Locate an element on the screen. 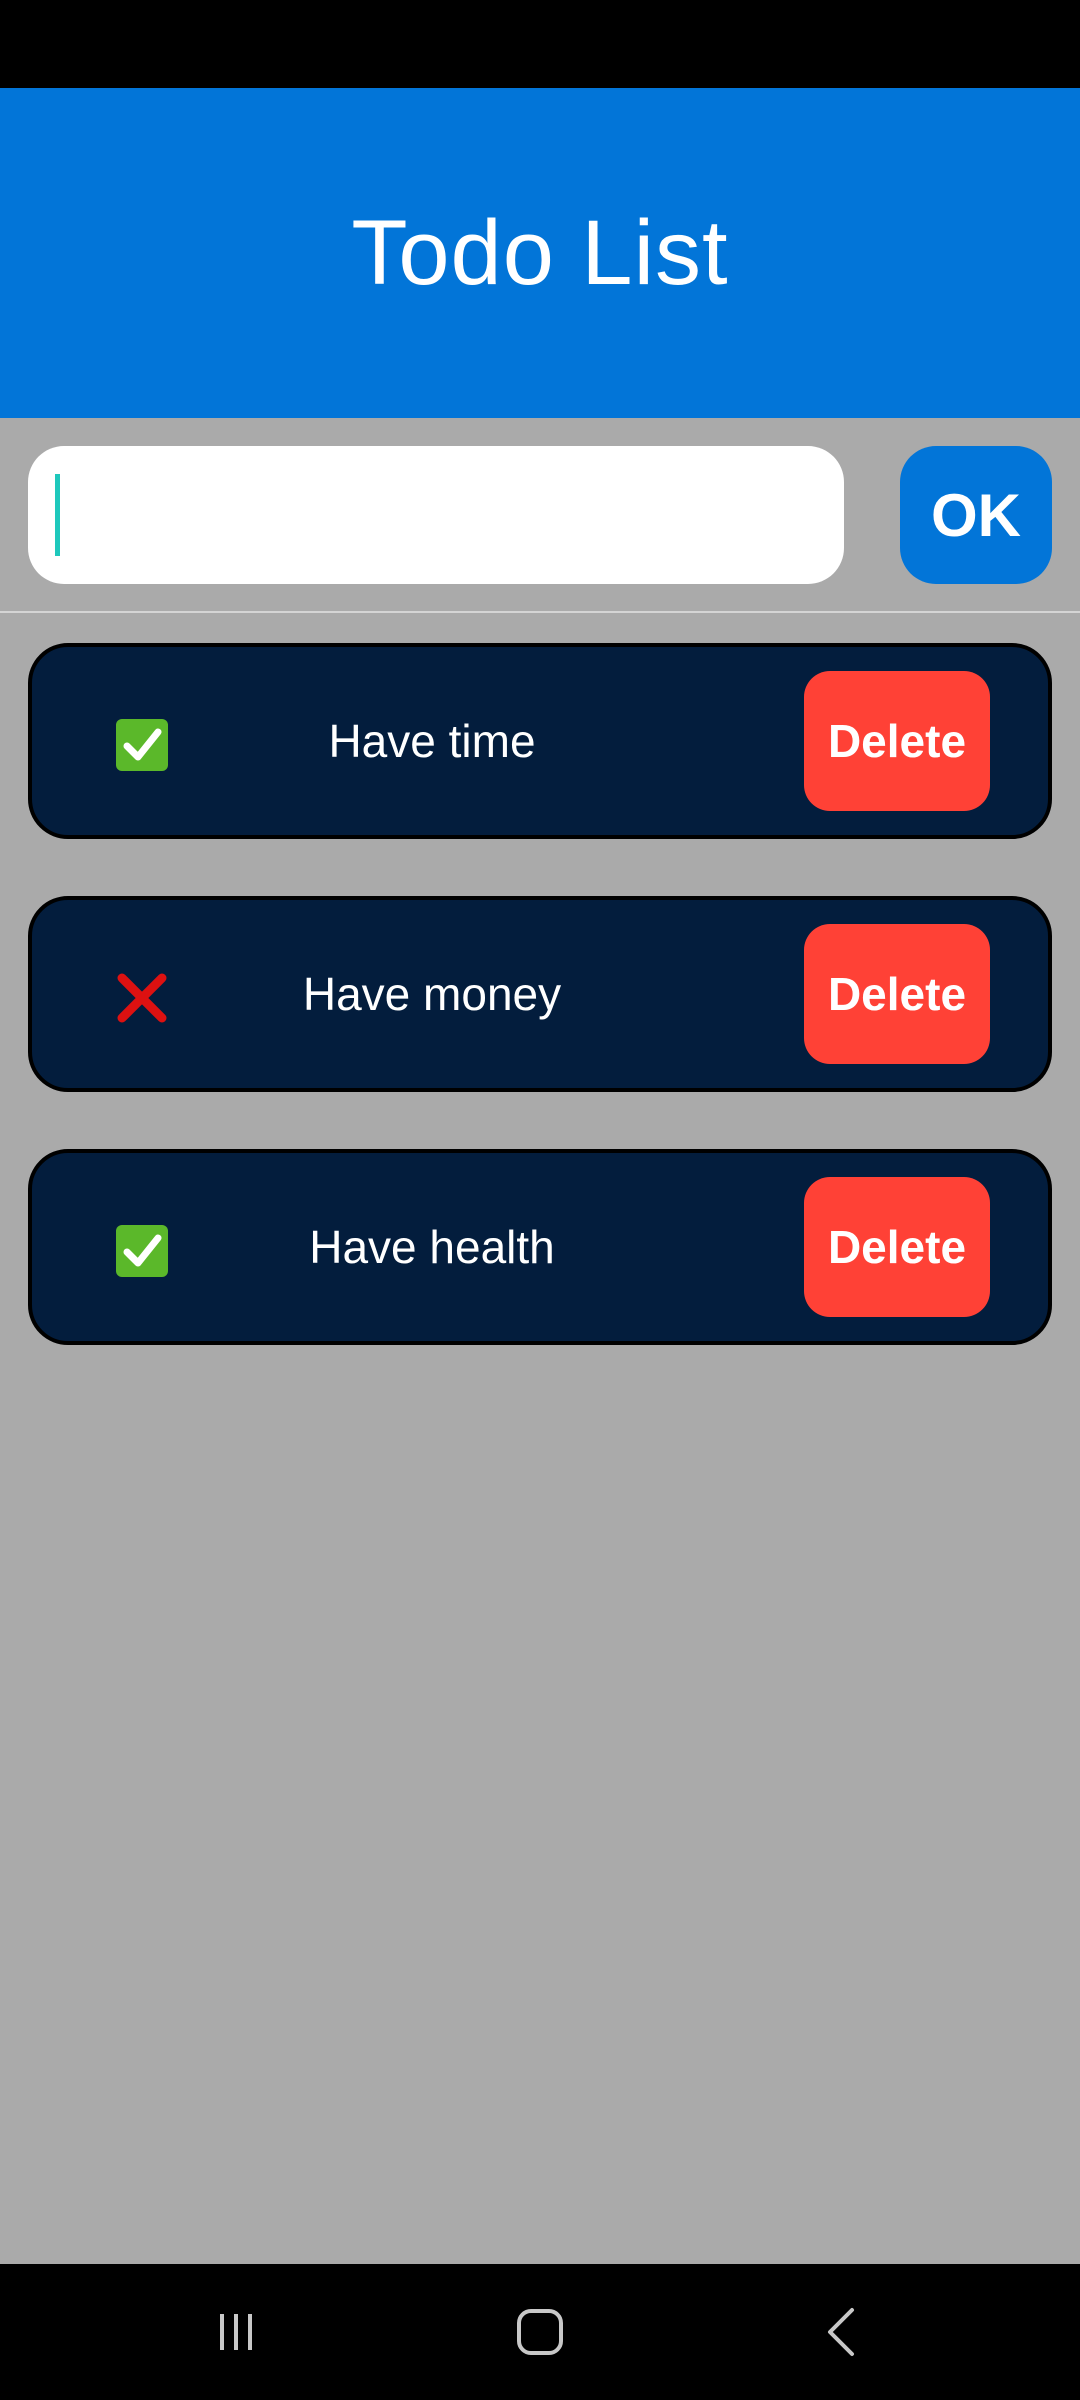  recents-button is located at coordinates (236, 2332).